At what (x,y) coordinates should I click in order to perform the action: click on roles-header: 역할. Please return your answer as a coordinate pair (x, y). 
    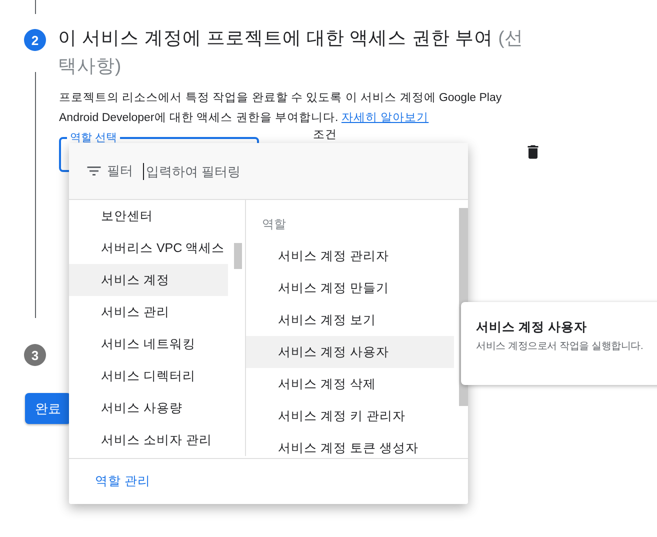
    Looking at the image, I should click on (274, 224).